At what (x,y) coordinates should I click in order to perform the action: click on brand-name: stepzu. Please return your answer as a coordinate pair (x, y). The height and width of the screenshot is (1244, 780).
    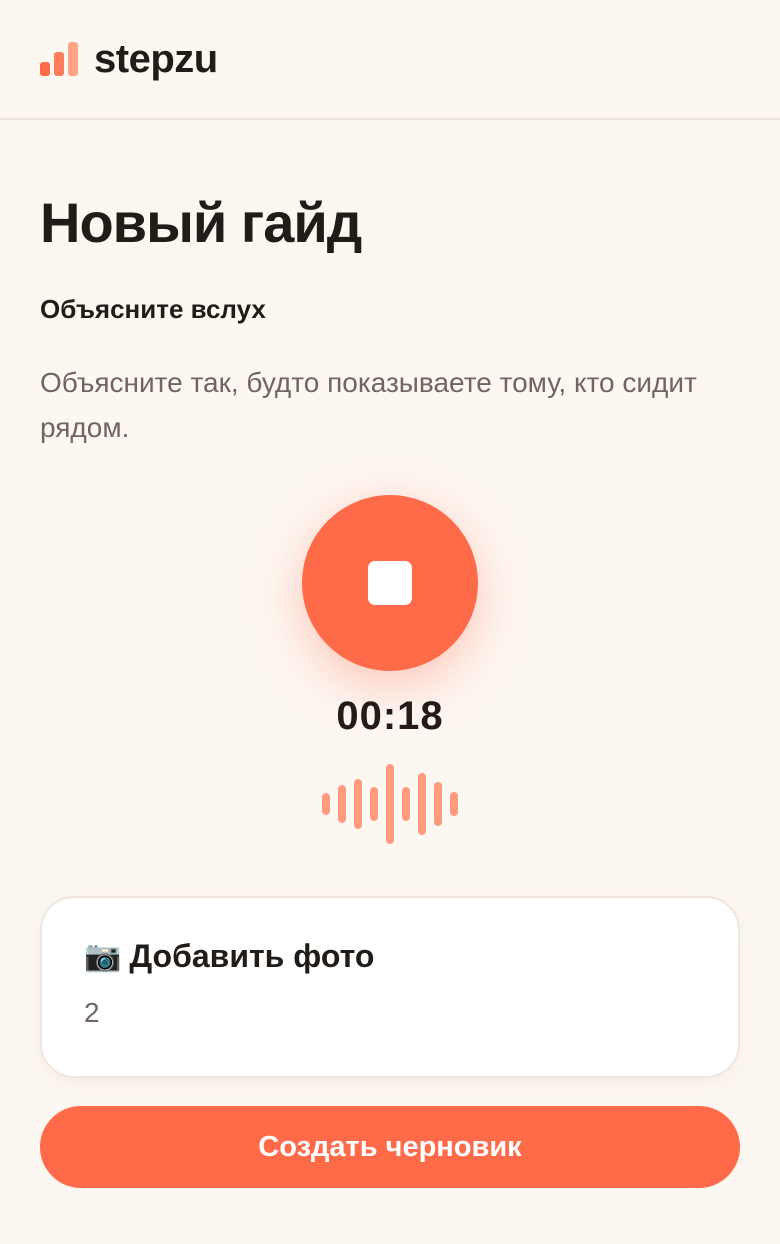
    Looking at the image, I should click on (156, 58).